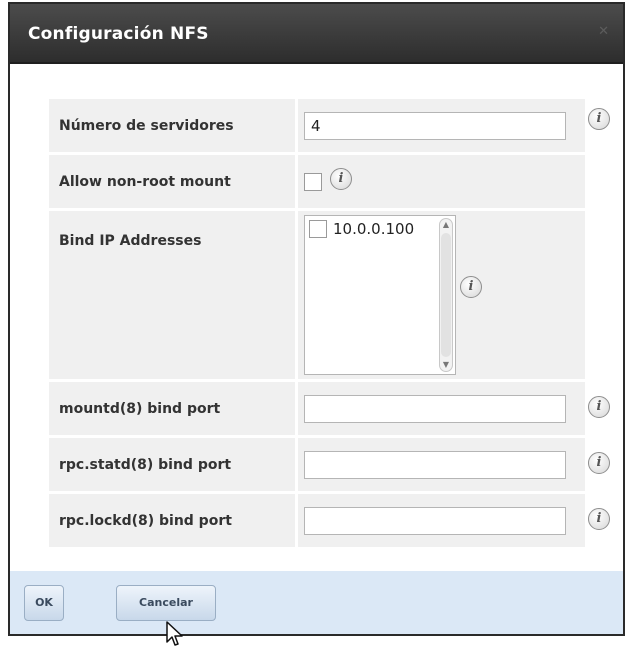 The width and height of the screenshot is (631, 648). What do you see at coordinates (172, 295) in the screenshot?
I see `bind-ip-label: Bind IP Addresses` at bounding box center [172, 295].